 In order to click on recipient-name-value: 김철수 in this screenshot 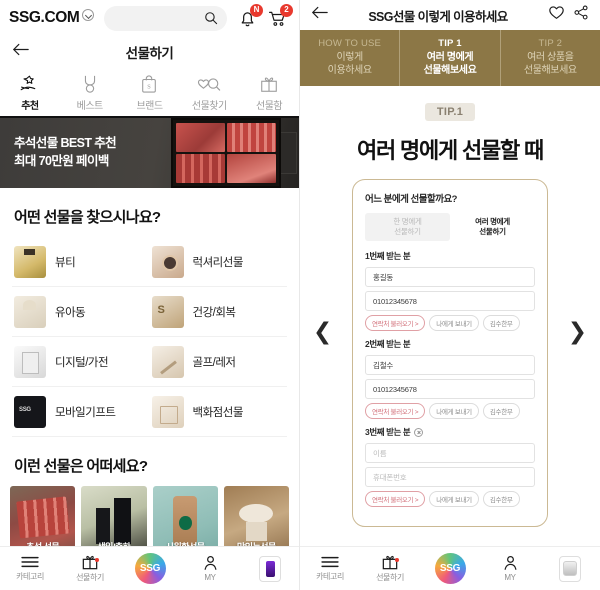, I will do `click(383, 365)`.